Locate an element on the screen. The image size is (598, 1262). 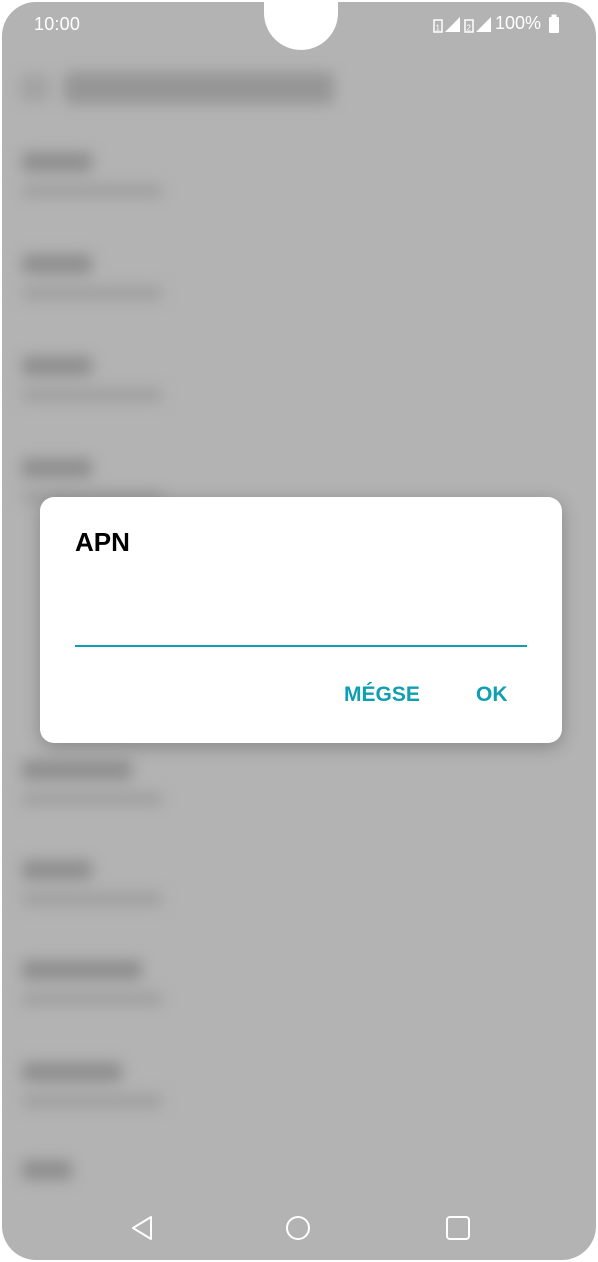
svg-text: 2 is located at coordinates (468, 27).